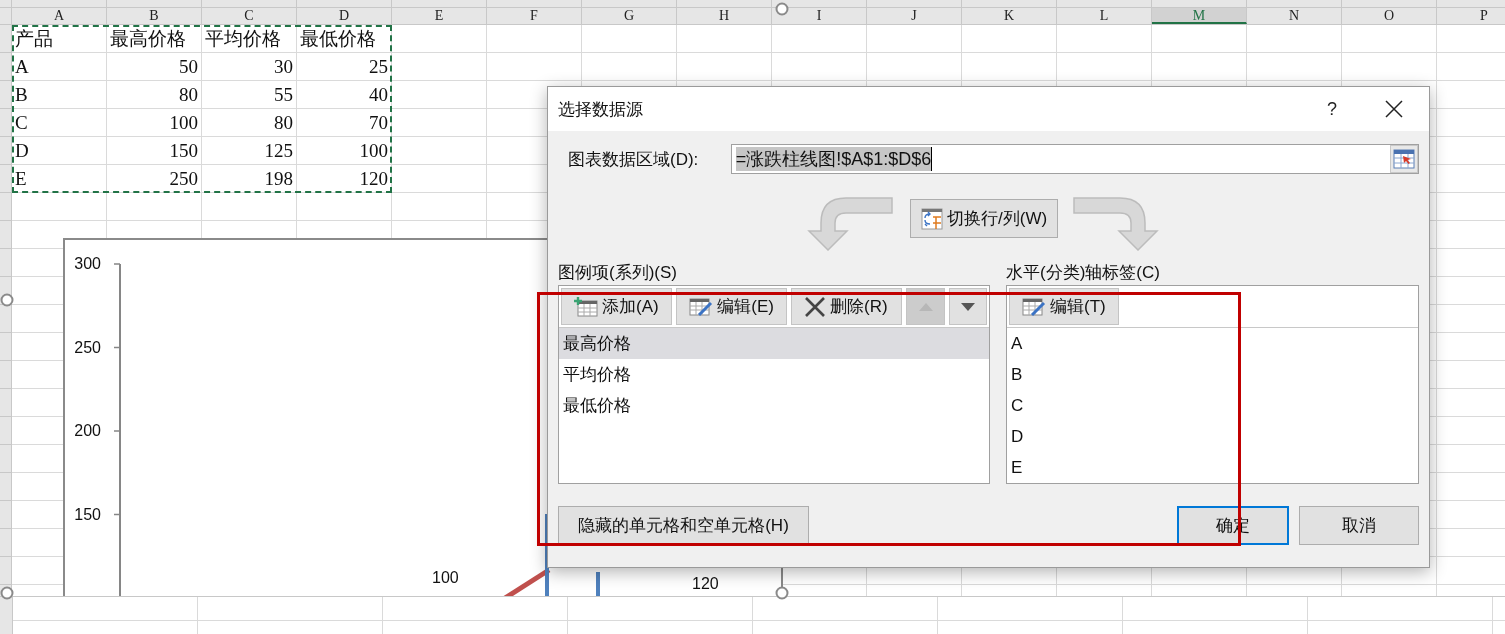 This screenshot has width=1505, height=634. I want to click on data-label: 120, so click(705, 584).